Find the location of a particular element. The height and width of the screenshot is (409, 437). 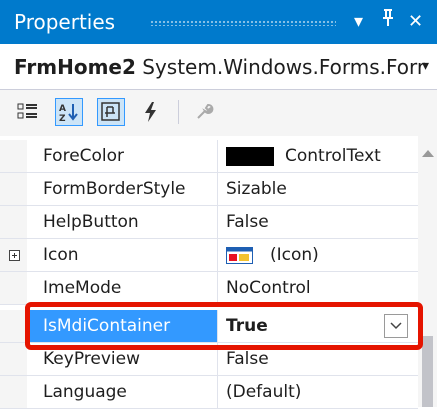

property-row-formborderstyle: FormBorderStyle Sizable is located at coordinates (209, 189).